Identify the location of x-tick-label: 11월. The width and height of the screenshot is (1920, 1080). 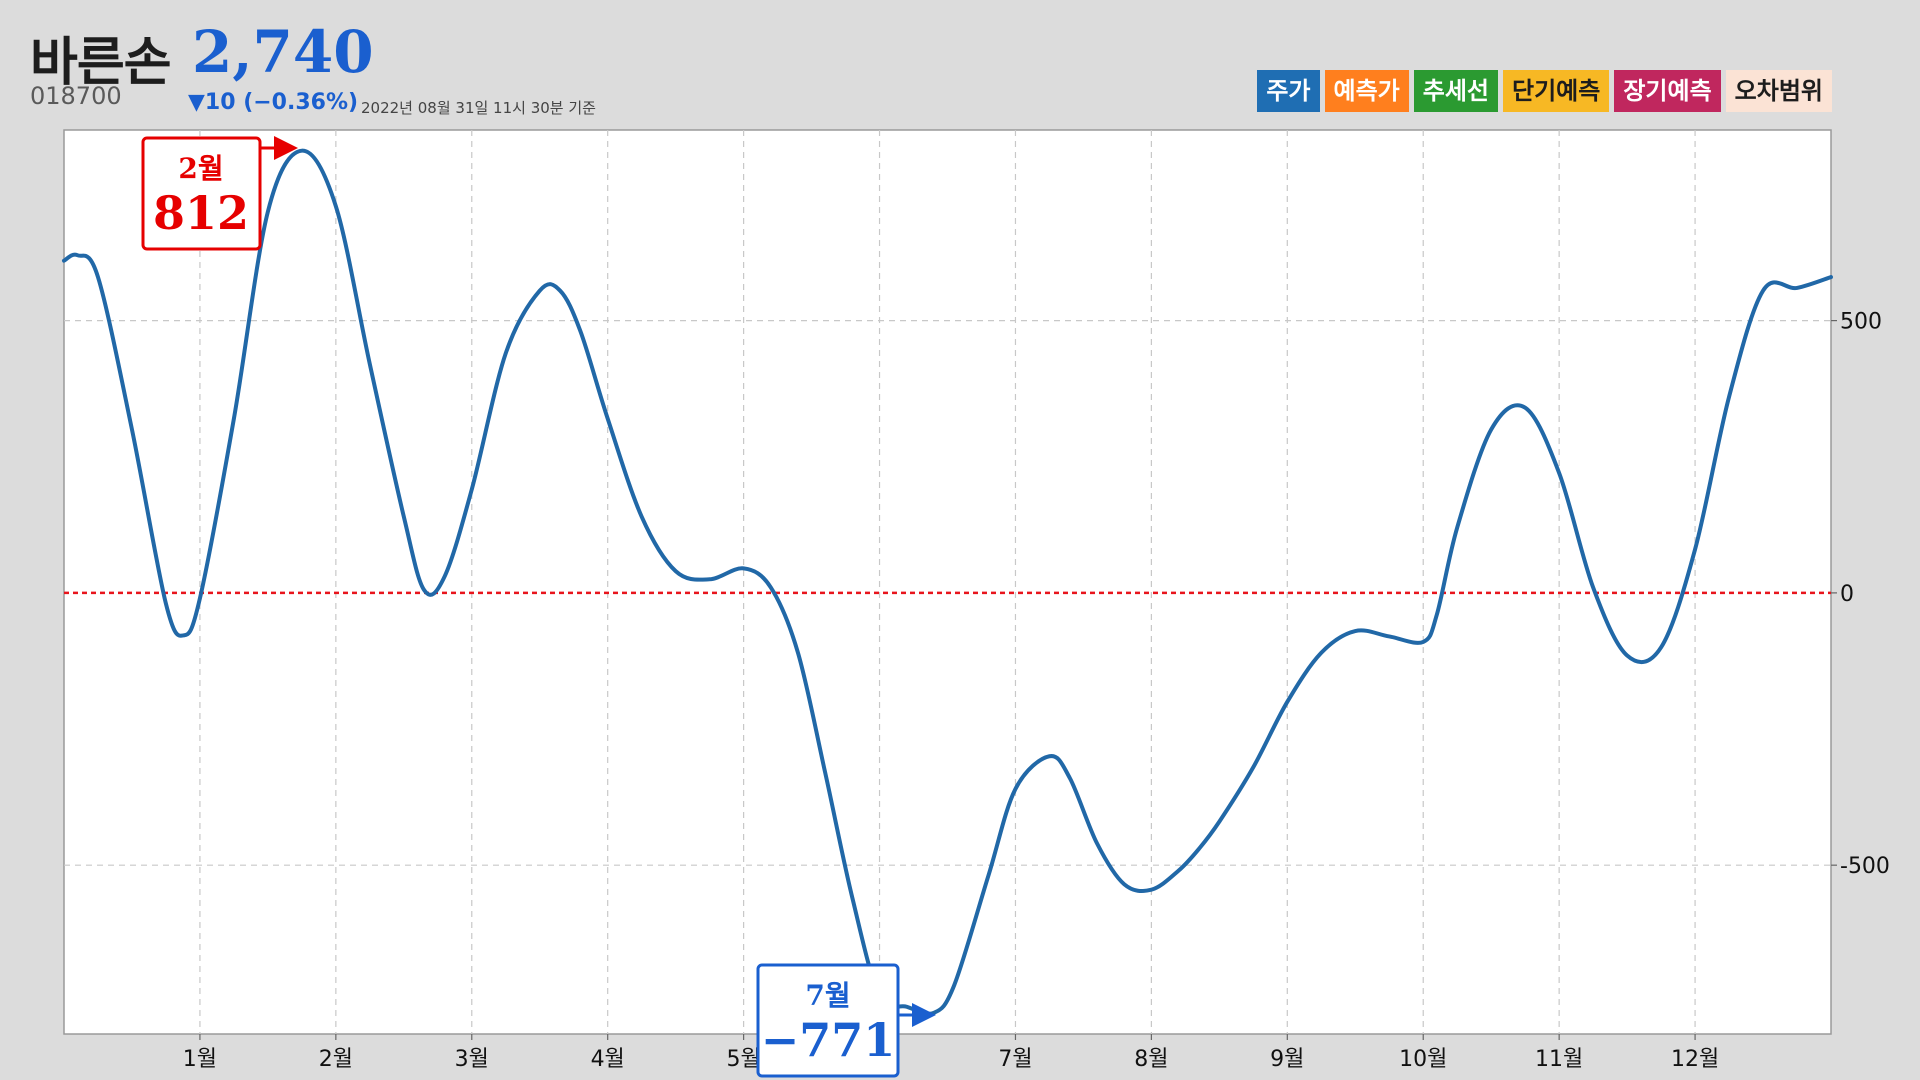
(1559, 1059).